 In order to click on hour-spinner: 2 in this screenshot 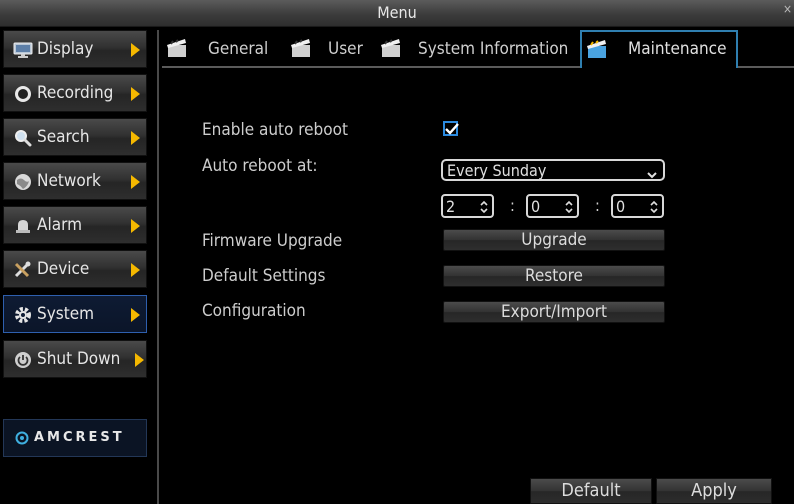, I will do `click(467, 206)`.